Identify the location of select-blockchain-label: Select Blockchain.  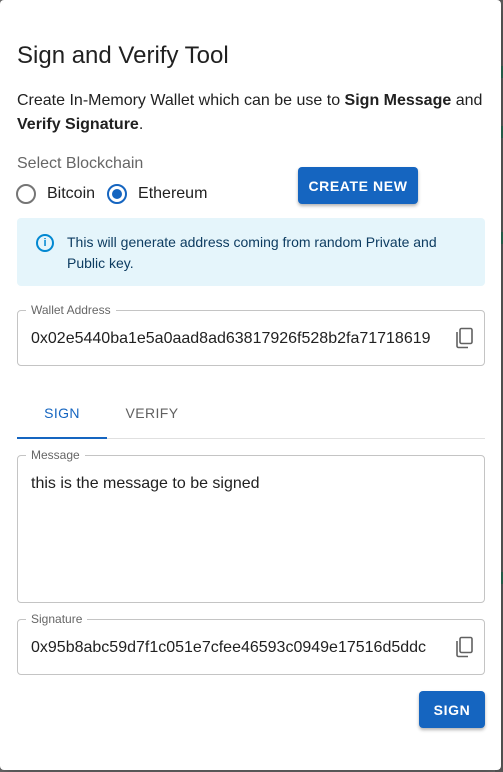
(80, 163).